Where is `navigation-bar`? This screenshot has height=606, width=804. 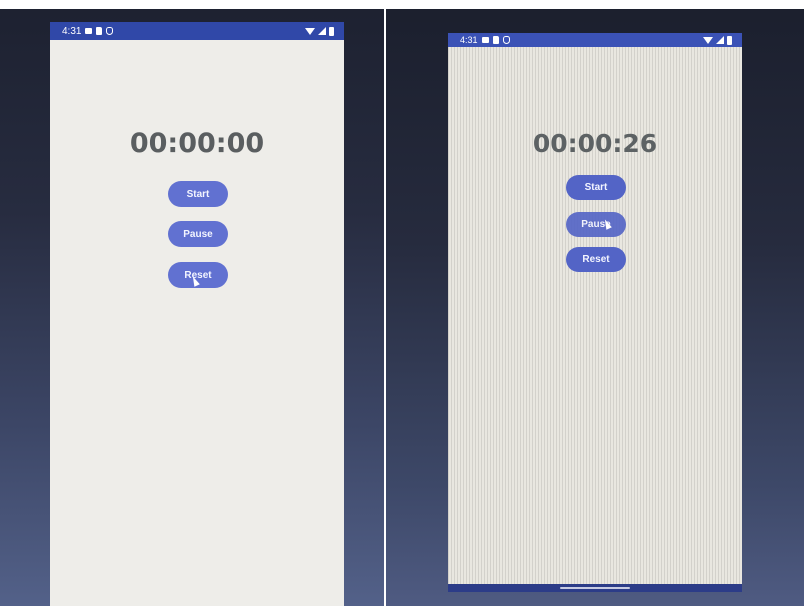
navigation-bar is located at coordinates (595, 588).